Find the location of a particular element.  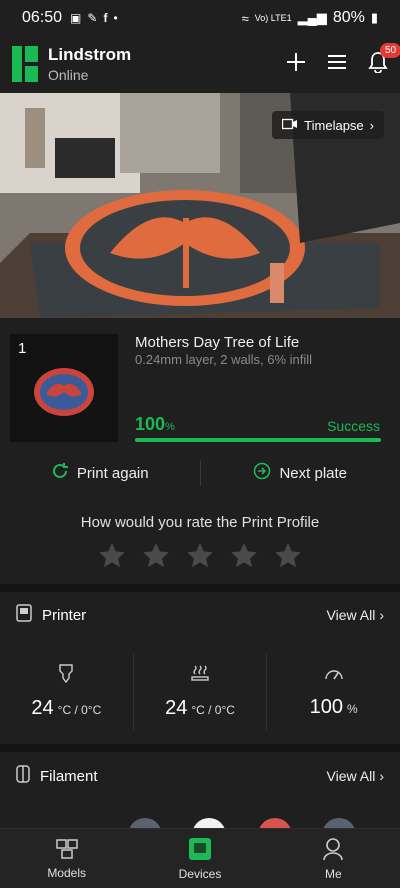

fan-speed-value: 100 is located at coordinates (326, 707).